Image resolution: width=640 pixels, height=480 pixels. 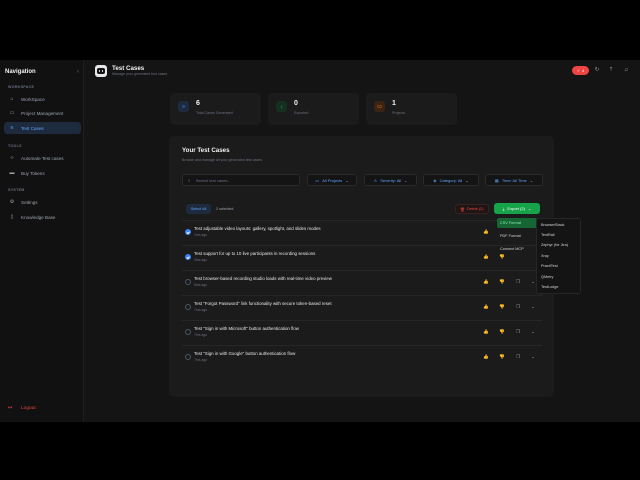 I want to click on filter-label: Severity: All, so click(x=391, y=180).